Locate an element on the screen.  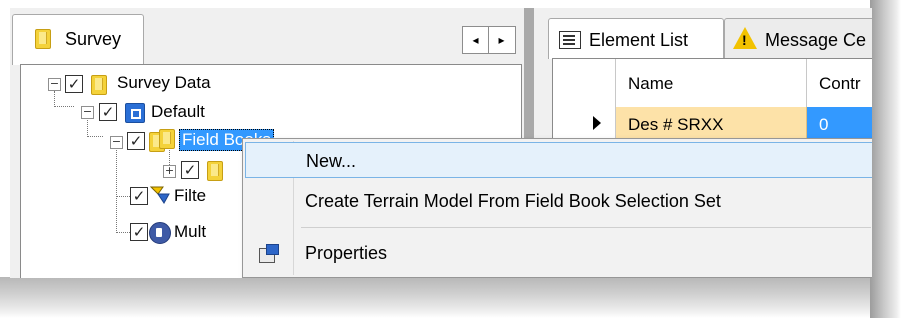
multi-checkbox: ✓ is located at coordinates (139, 232).